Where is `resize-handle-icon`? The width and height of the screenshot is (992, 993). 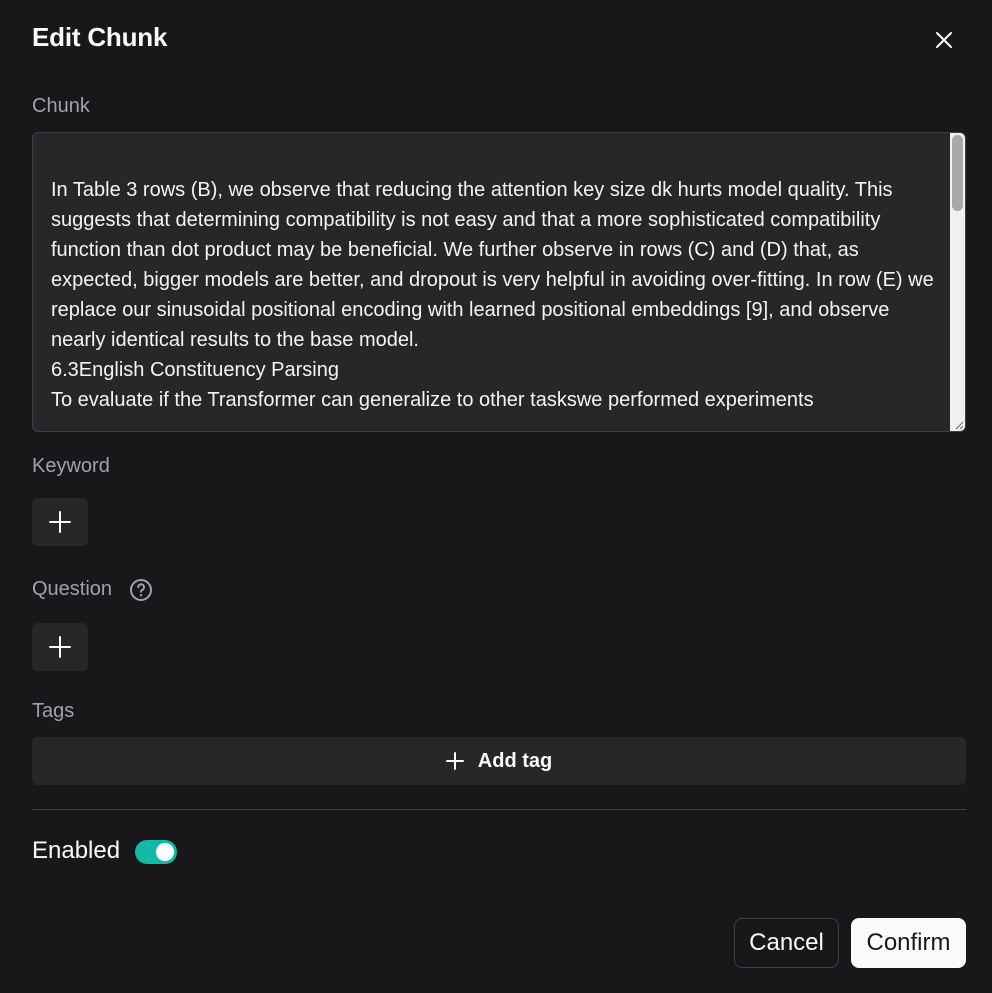 resize-handle-icon is located at coordinates (958, 424).